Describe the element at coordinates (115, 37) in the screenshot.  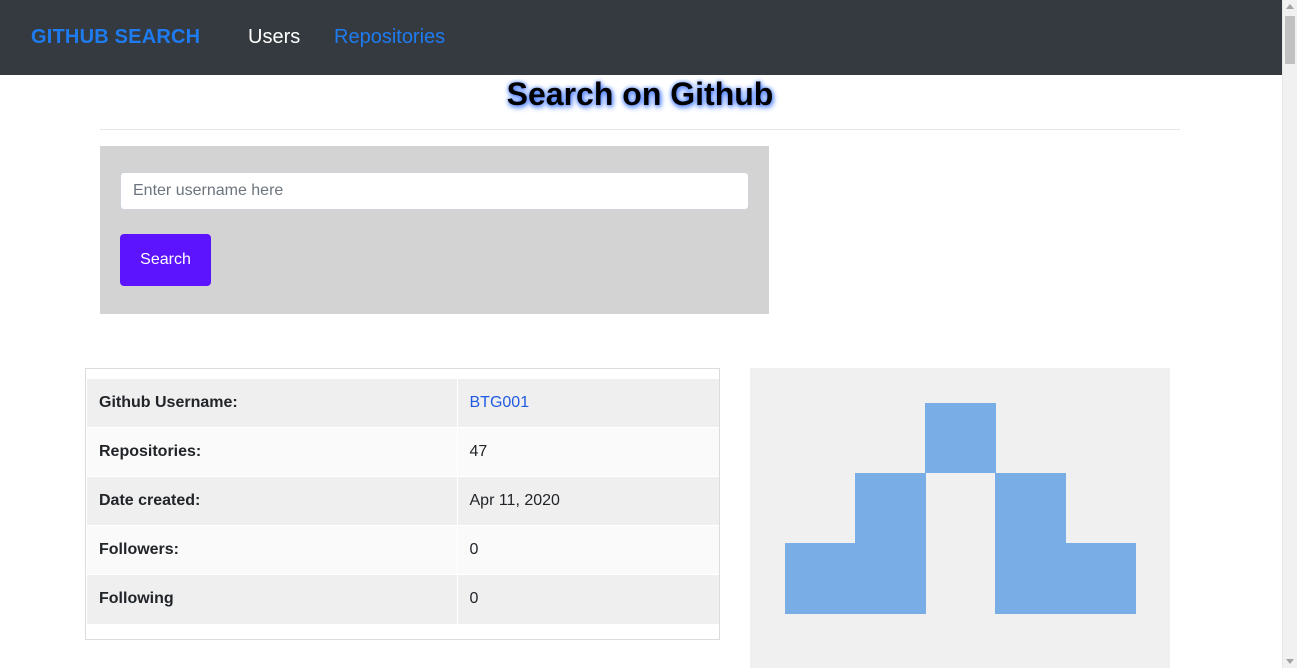
I see `brand-link: GITHUB SEARCH` at that location.